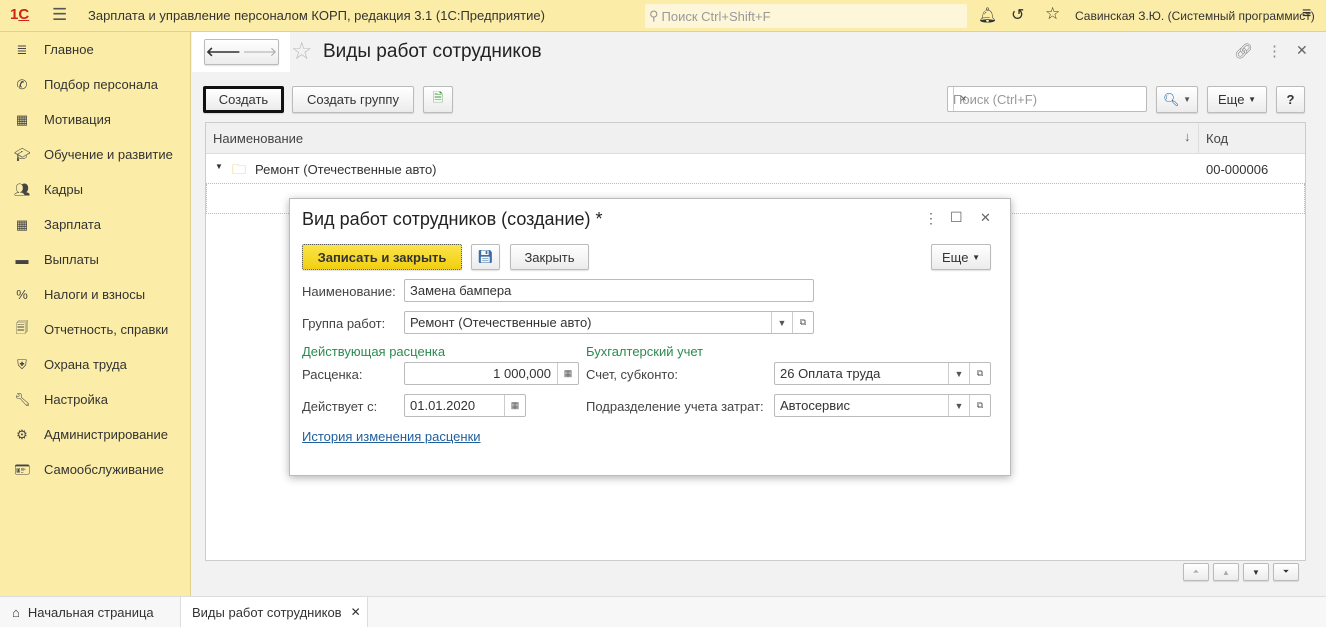  What do you see at coordinates (95, 189) in the screenshot?
I see `sidebar-item-5: 👥︎ Кадры` at bounding box center [95, 189].